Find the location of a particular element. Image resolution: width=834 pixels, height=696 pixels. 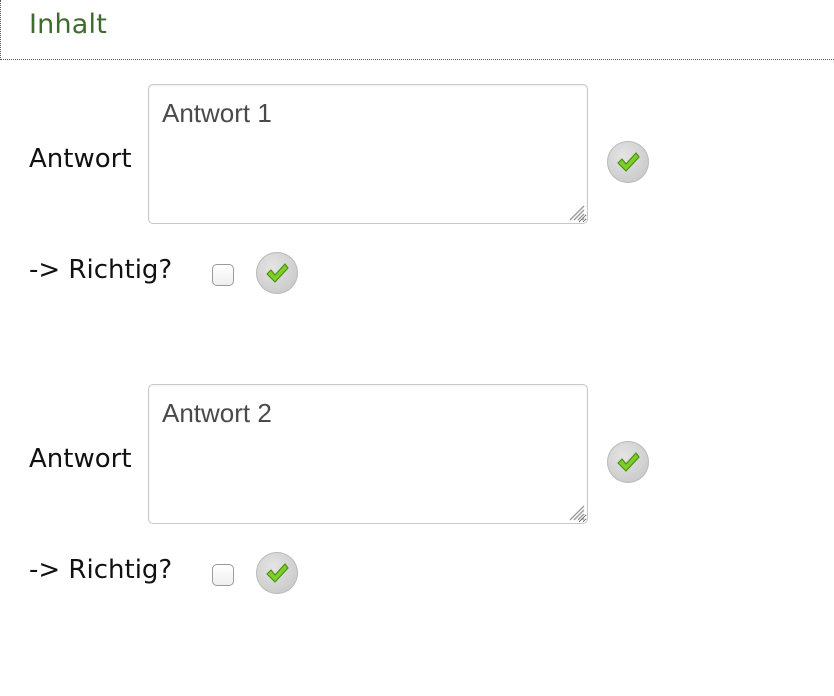

answer-textarea: Antwort 1 is located at coordinates (368, 154).